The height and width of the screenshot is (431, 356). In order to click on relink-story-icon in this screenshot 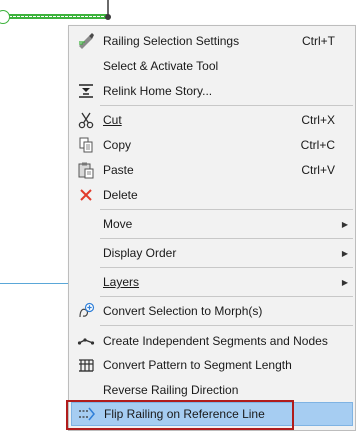, I will do `click(86, 91)`.